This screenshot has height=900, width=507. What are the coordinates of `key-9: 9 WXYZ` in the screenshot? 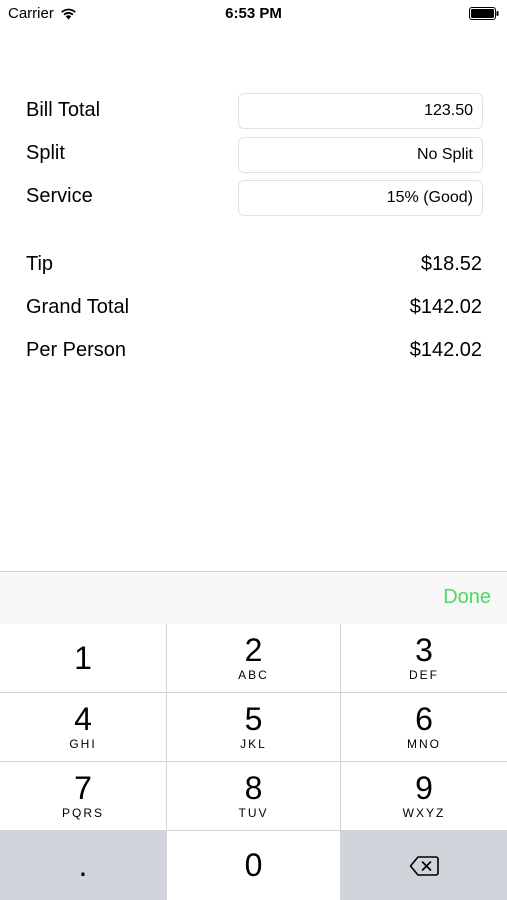 It's located at (424, 796).